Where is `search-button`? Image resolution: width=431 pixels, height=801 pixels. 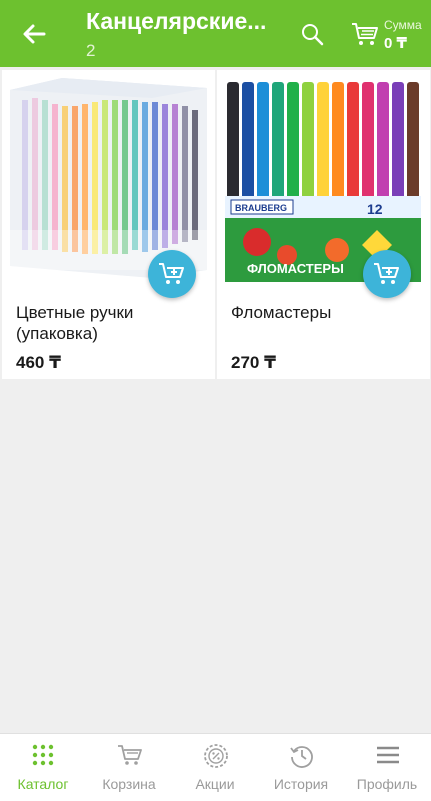
search-button is located at coordinates (313, 35).